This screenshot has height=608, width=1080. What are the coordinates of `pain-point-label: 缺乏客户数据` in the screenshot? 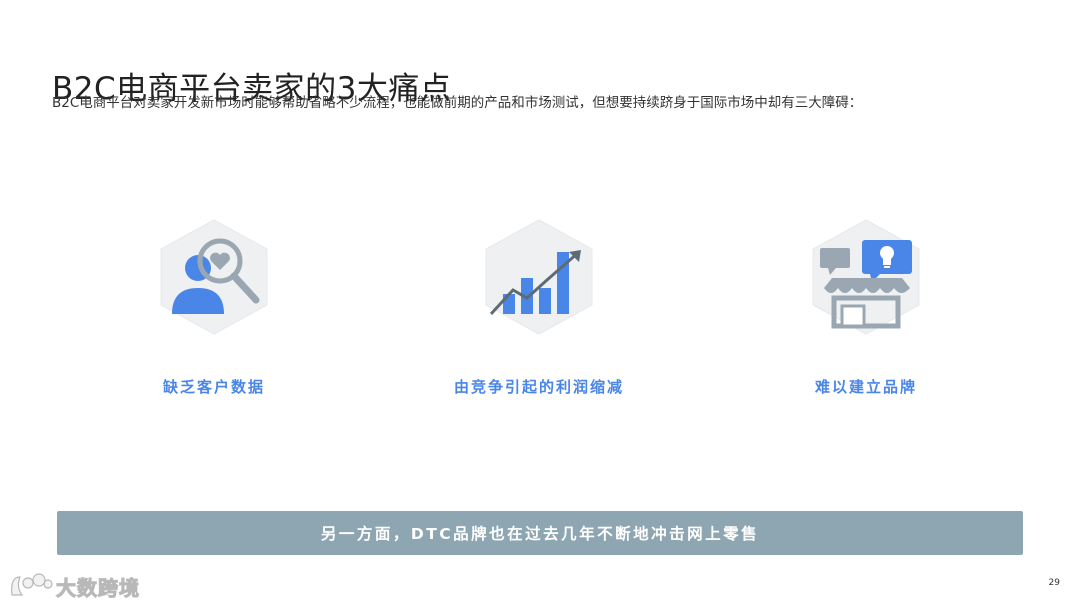 It's located at (213, 387).